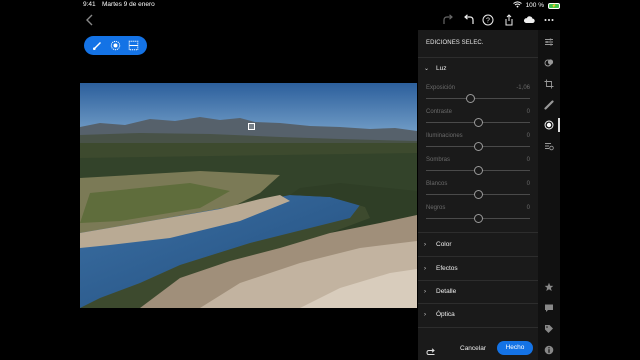 Image resolution: width=640 pixels, height=360 pixels. I want to click on slider-label: Exposición, so click(441, 88).